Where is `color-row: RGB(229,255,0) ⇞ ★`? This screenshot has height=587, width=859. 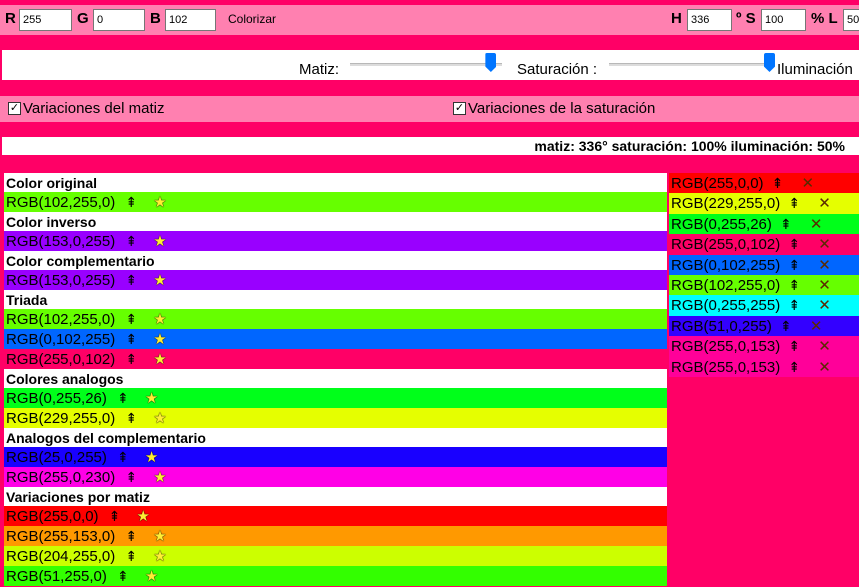
color-row: RGB(229,255,0) ⇞ ★ is located at coordinates (335, 418).